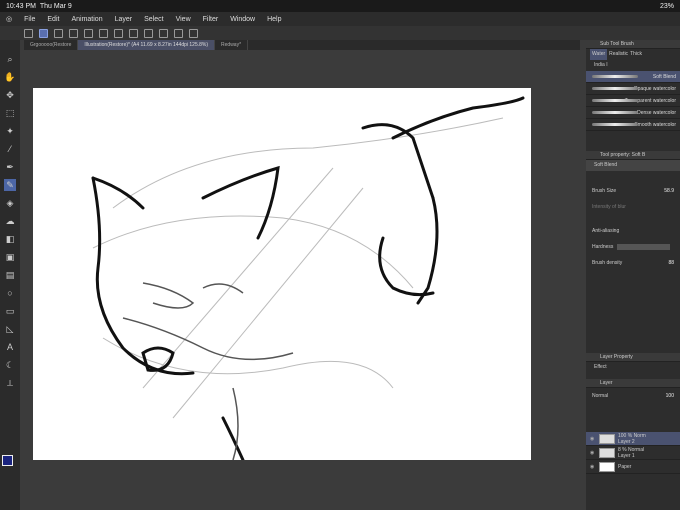 The height and width of the screenshot is (510, 680). What do you see at coordinates (183, 19) in the screenshot?
I see `menu-view: View` at bounding box center [183, 19].